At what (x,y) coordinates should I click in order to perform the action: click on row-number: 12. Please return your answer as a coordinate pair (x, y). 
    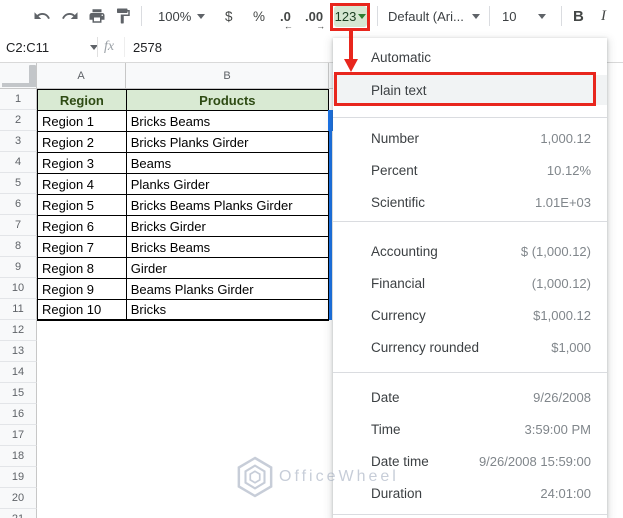
    Looking at the image, I should click on (18, 330).